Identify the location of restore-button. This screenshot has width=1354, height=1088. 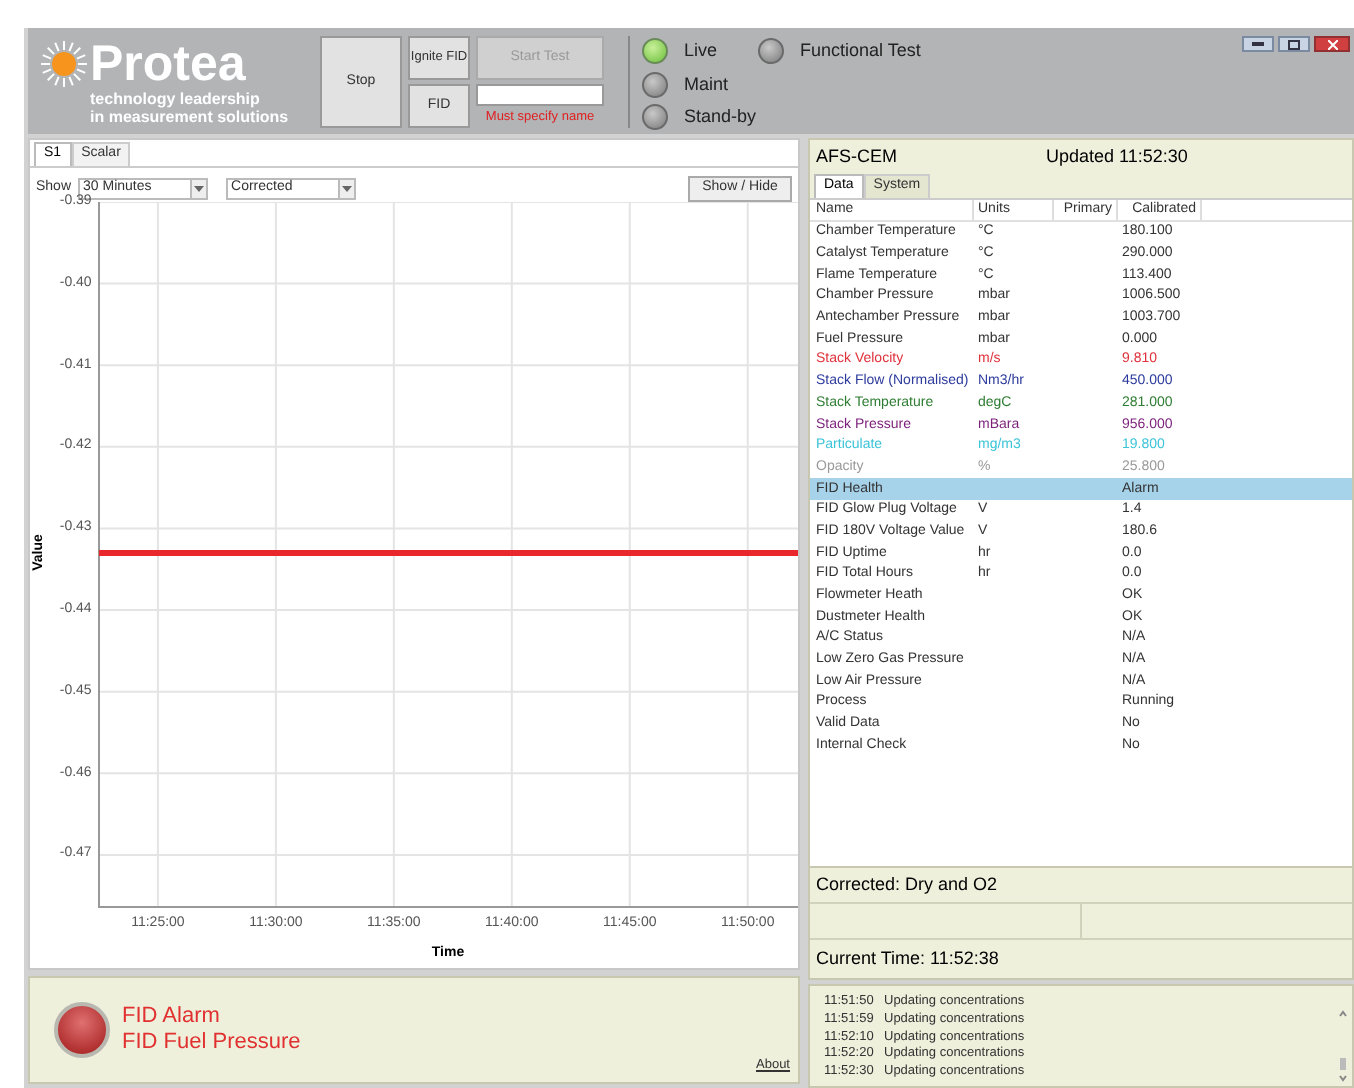
(1294, 44).